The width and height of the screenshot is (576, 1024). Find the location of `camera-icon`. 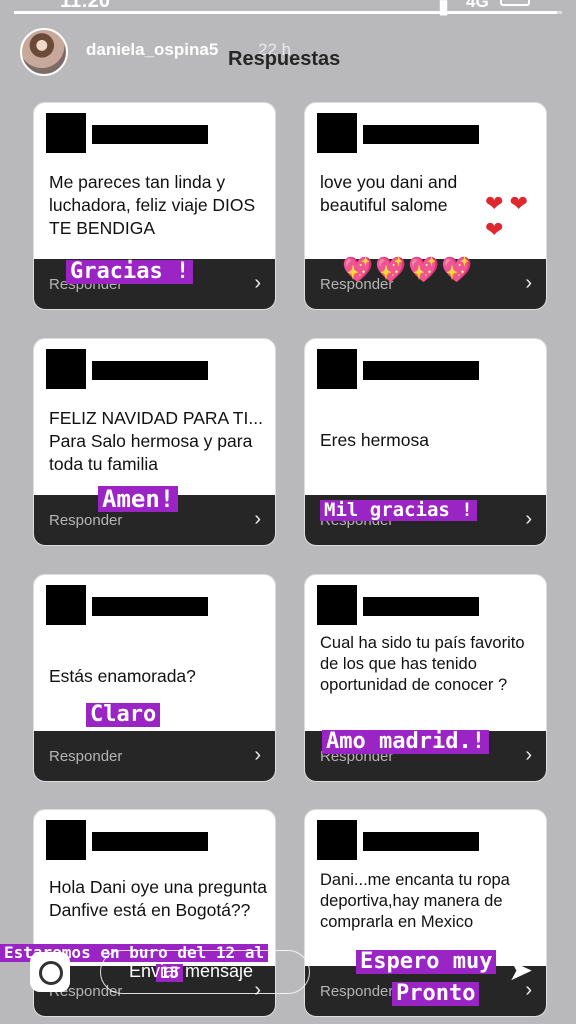

camera-icon is located at coordinates (50, 972).